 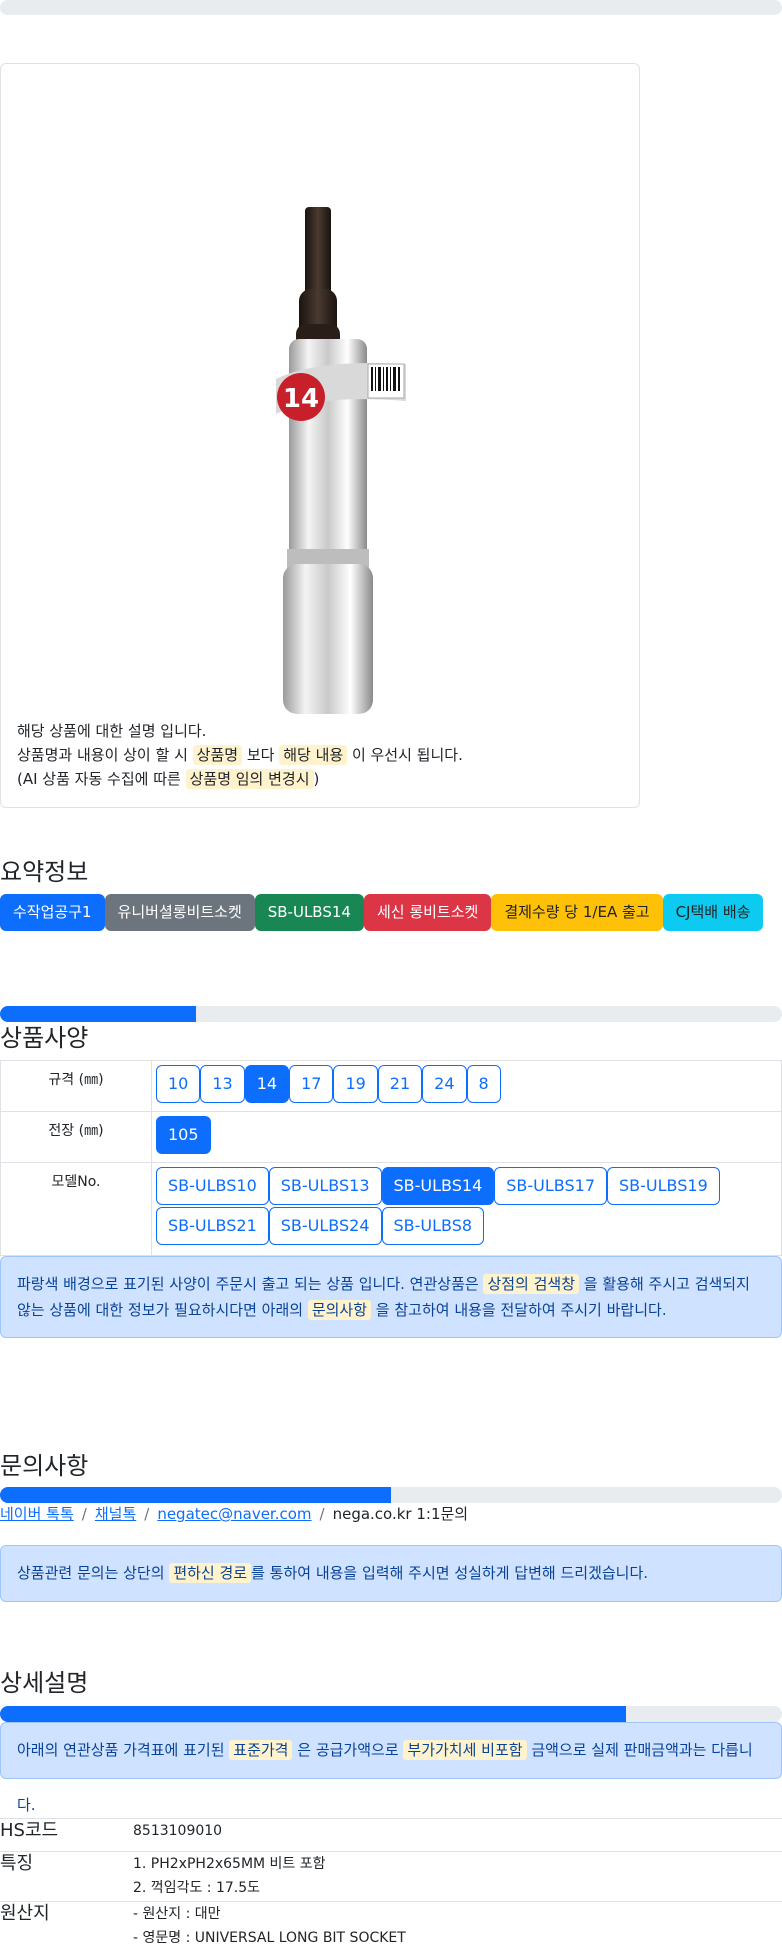 I want to click on spec-option-button: SB-ULBS13, so click(x=325, y=1186).